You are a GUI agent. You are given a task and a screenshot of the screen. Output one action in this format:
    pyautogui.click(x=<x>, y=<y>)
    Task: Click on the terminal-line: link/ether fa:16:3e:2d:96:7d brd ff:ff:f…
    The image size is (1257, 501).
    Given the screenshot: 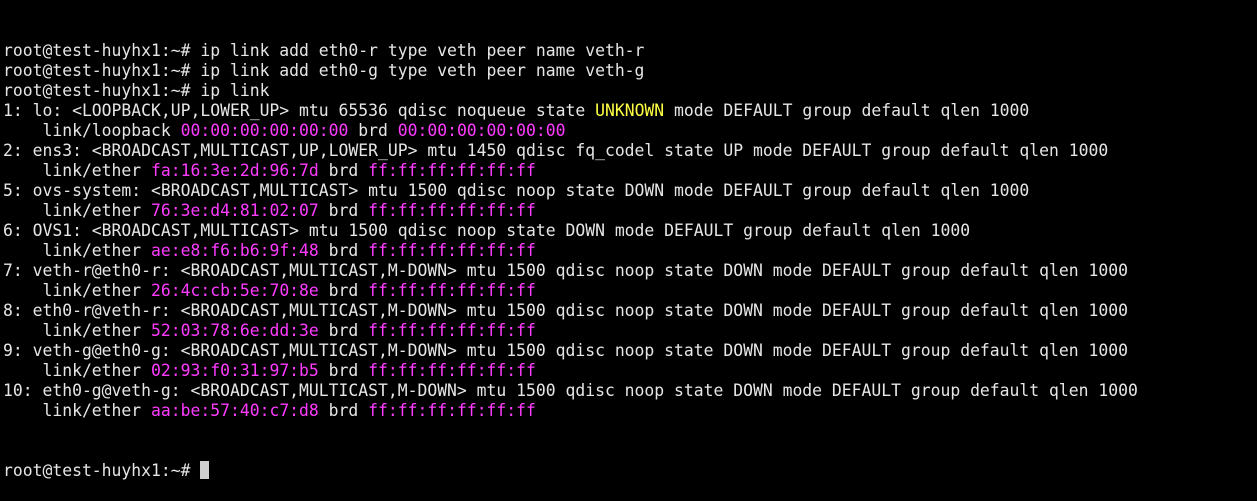 What is the action you would take?
    pyautogui.click(x=630, y=171)
    